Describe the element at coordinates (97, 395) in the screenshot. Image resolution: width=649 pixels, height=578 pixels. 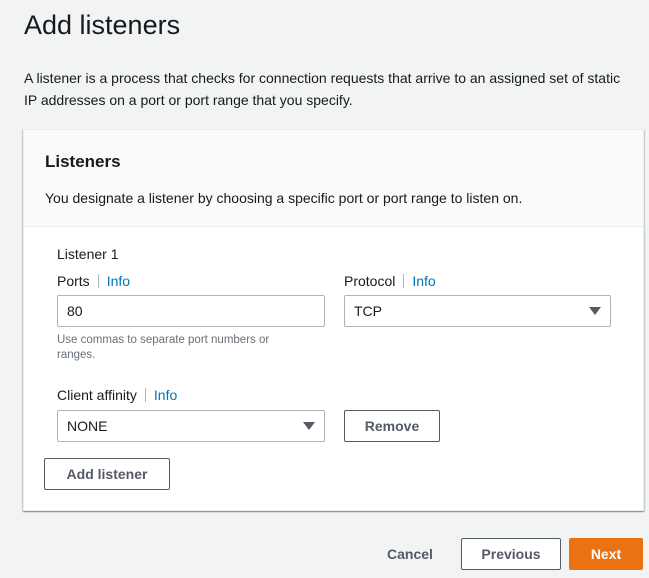
I see `client-affinity-label: Client affinity` at that location.